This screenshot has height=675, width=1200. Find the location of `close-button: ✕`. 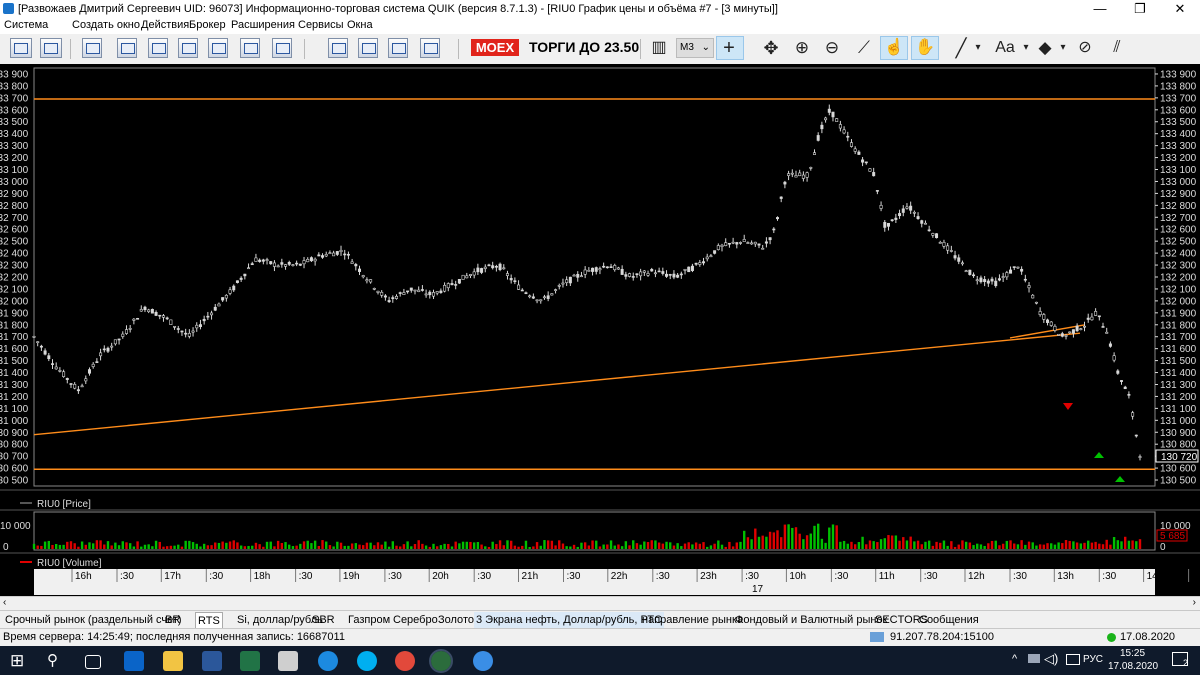

close-button: ✕ is located at coordinates (1180, 9).